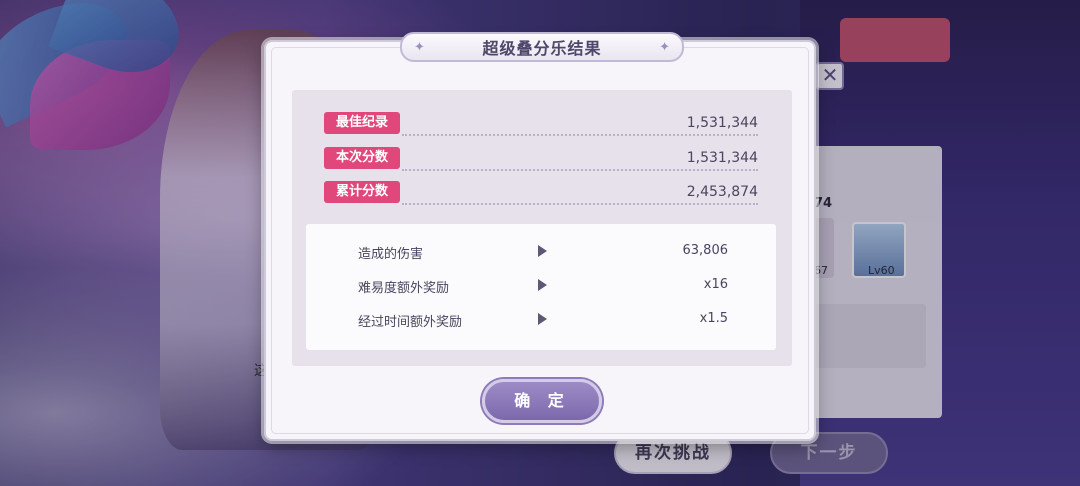  I want to click on dialog-title-bar: ✦ 超级叠分乐结果 ✦, so click(542, 47).